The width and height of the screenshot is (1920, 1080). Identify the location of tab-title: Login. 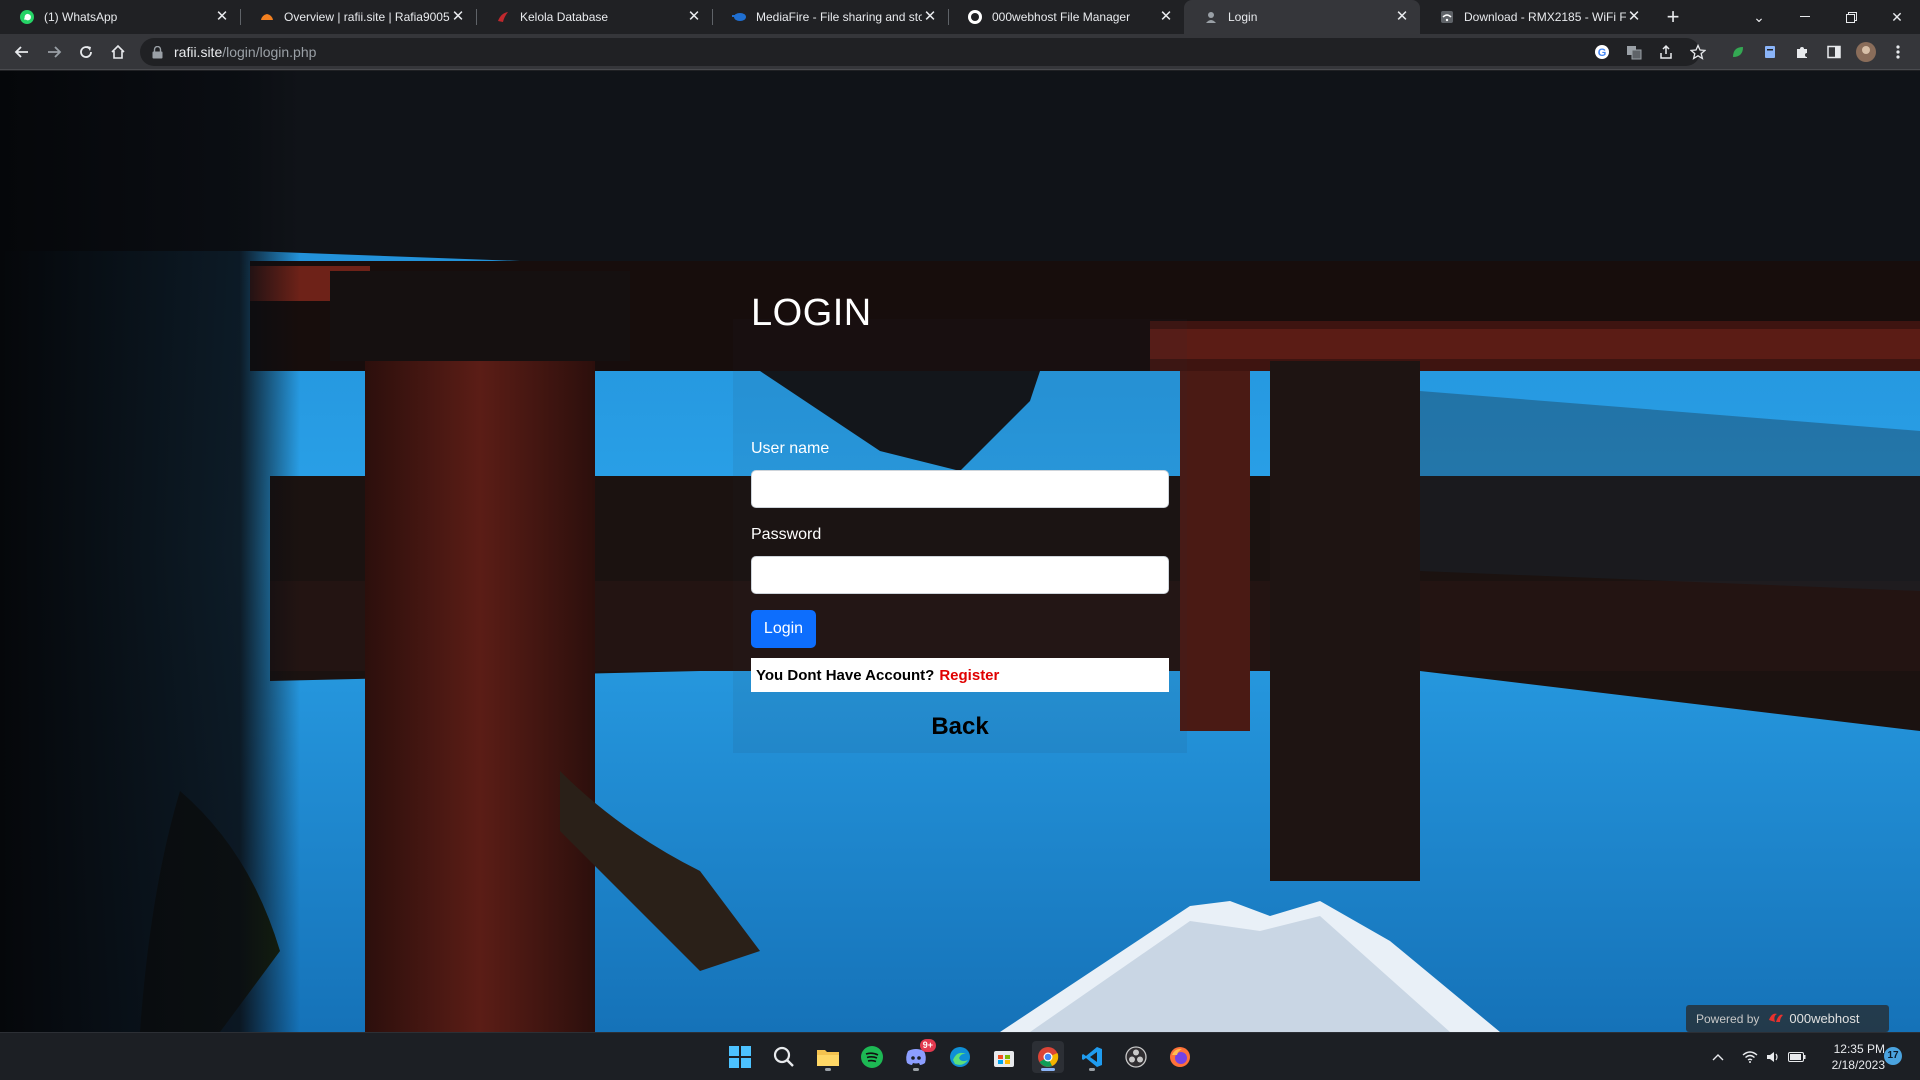
(1243, 17).